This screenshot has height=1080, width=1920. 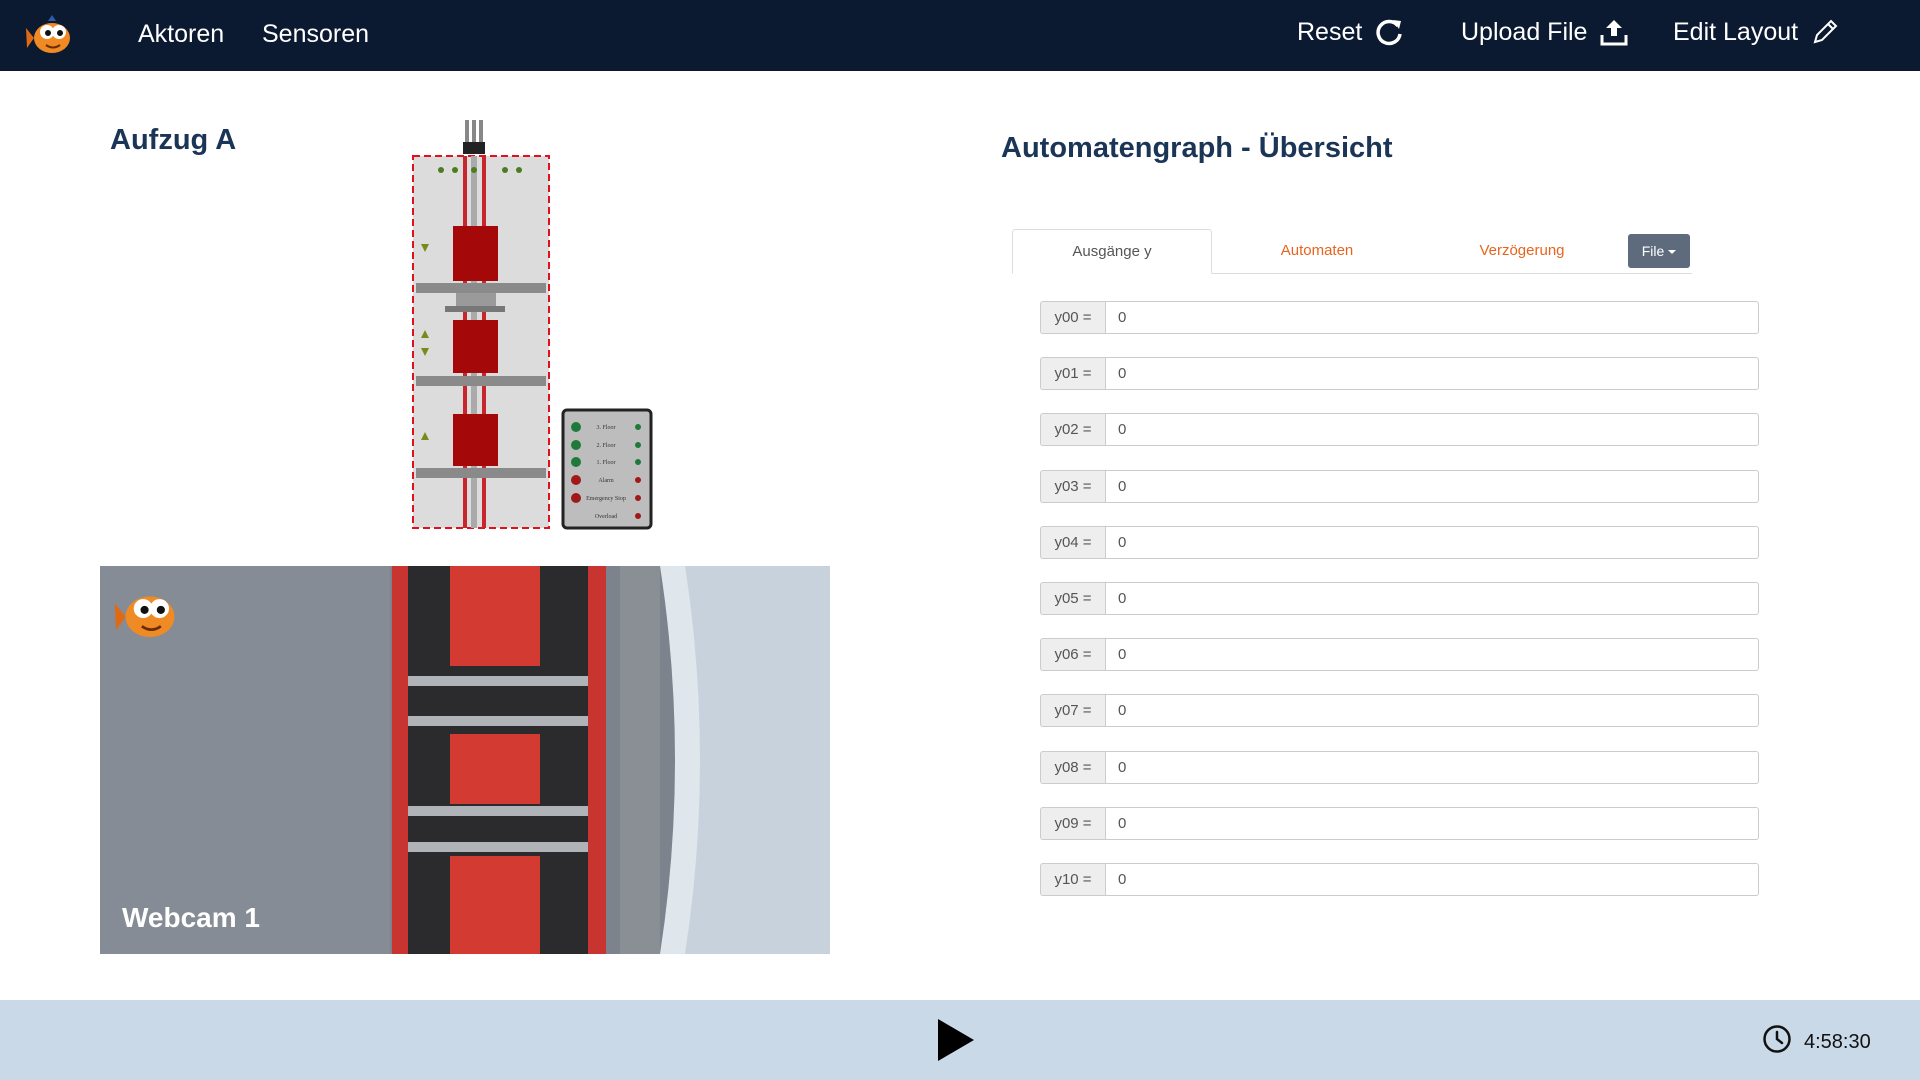 I want to click on output-label: y01 =, so click(x=1072, y=374).